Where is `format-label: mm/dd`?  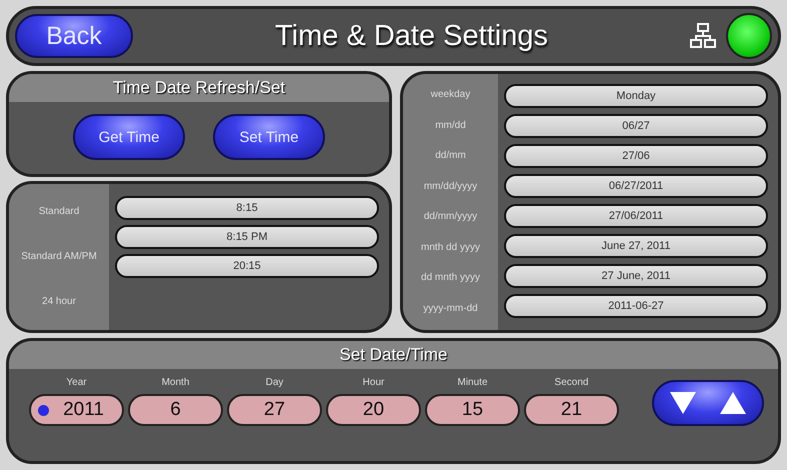 format-label: mm/dd is located at coordinates (450, 125).